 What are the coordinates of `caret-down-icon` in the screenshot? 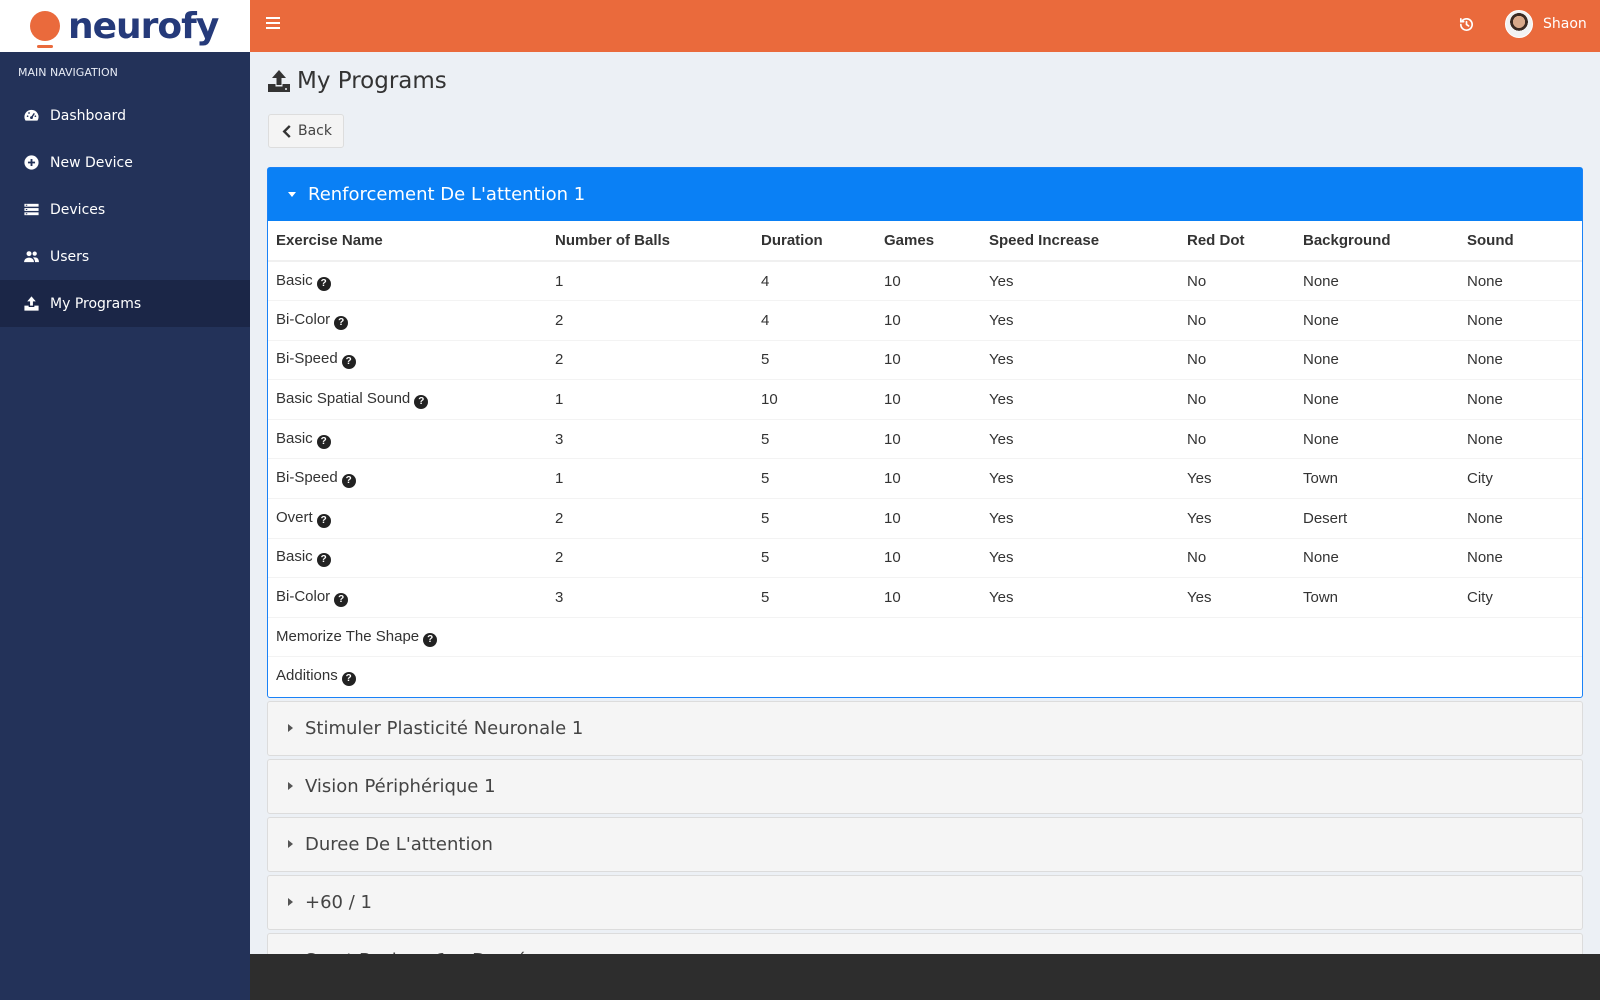 It's located at (292, 194).